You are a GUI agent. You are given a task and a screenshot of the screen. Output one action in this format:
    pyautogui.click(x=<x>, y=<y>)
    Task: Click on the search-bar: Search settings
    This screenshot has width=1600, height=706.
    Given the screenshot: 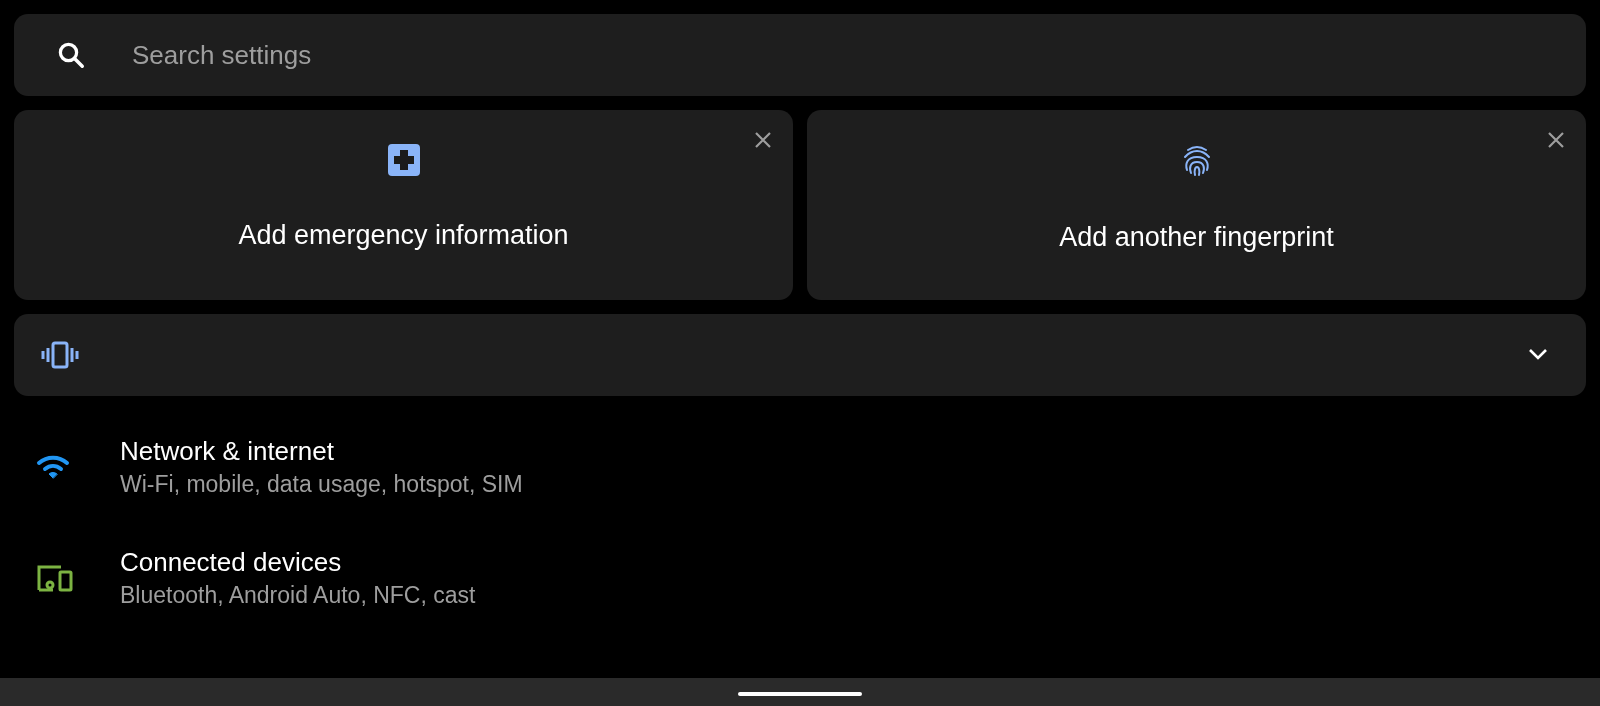 What is the action you would take?
    pyautogui.click(x=800, y=55)
    